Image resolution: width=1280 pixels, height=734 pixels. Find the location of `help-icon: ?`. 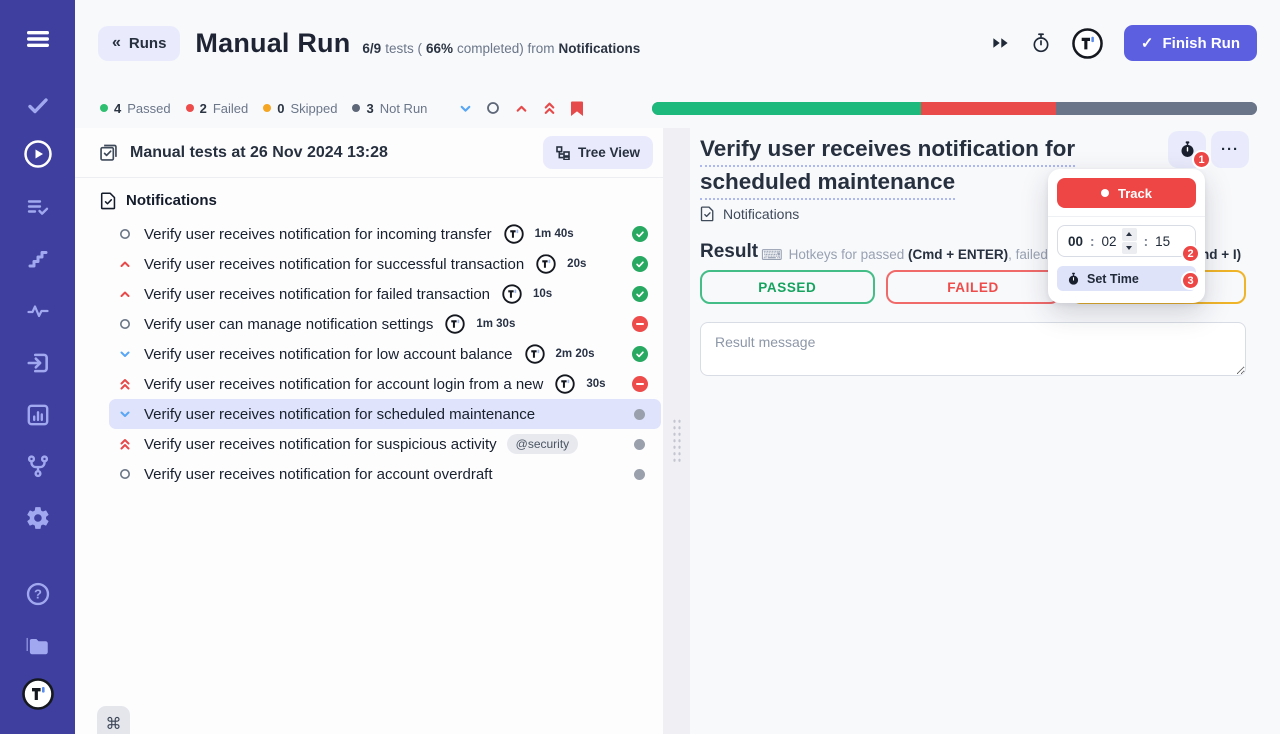

help-icon: ? is located at coordinates (38, 594).